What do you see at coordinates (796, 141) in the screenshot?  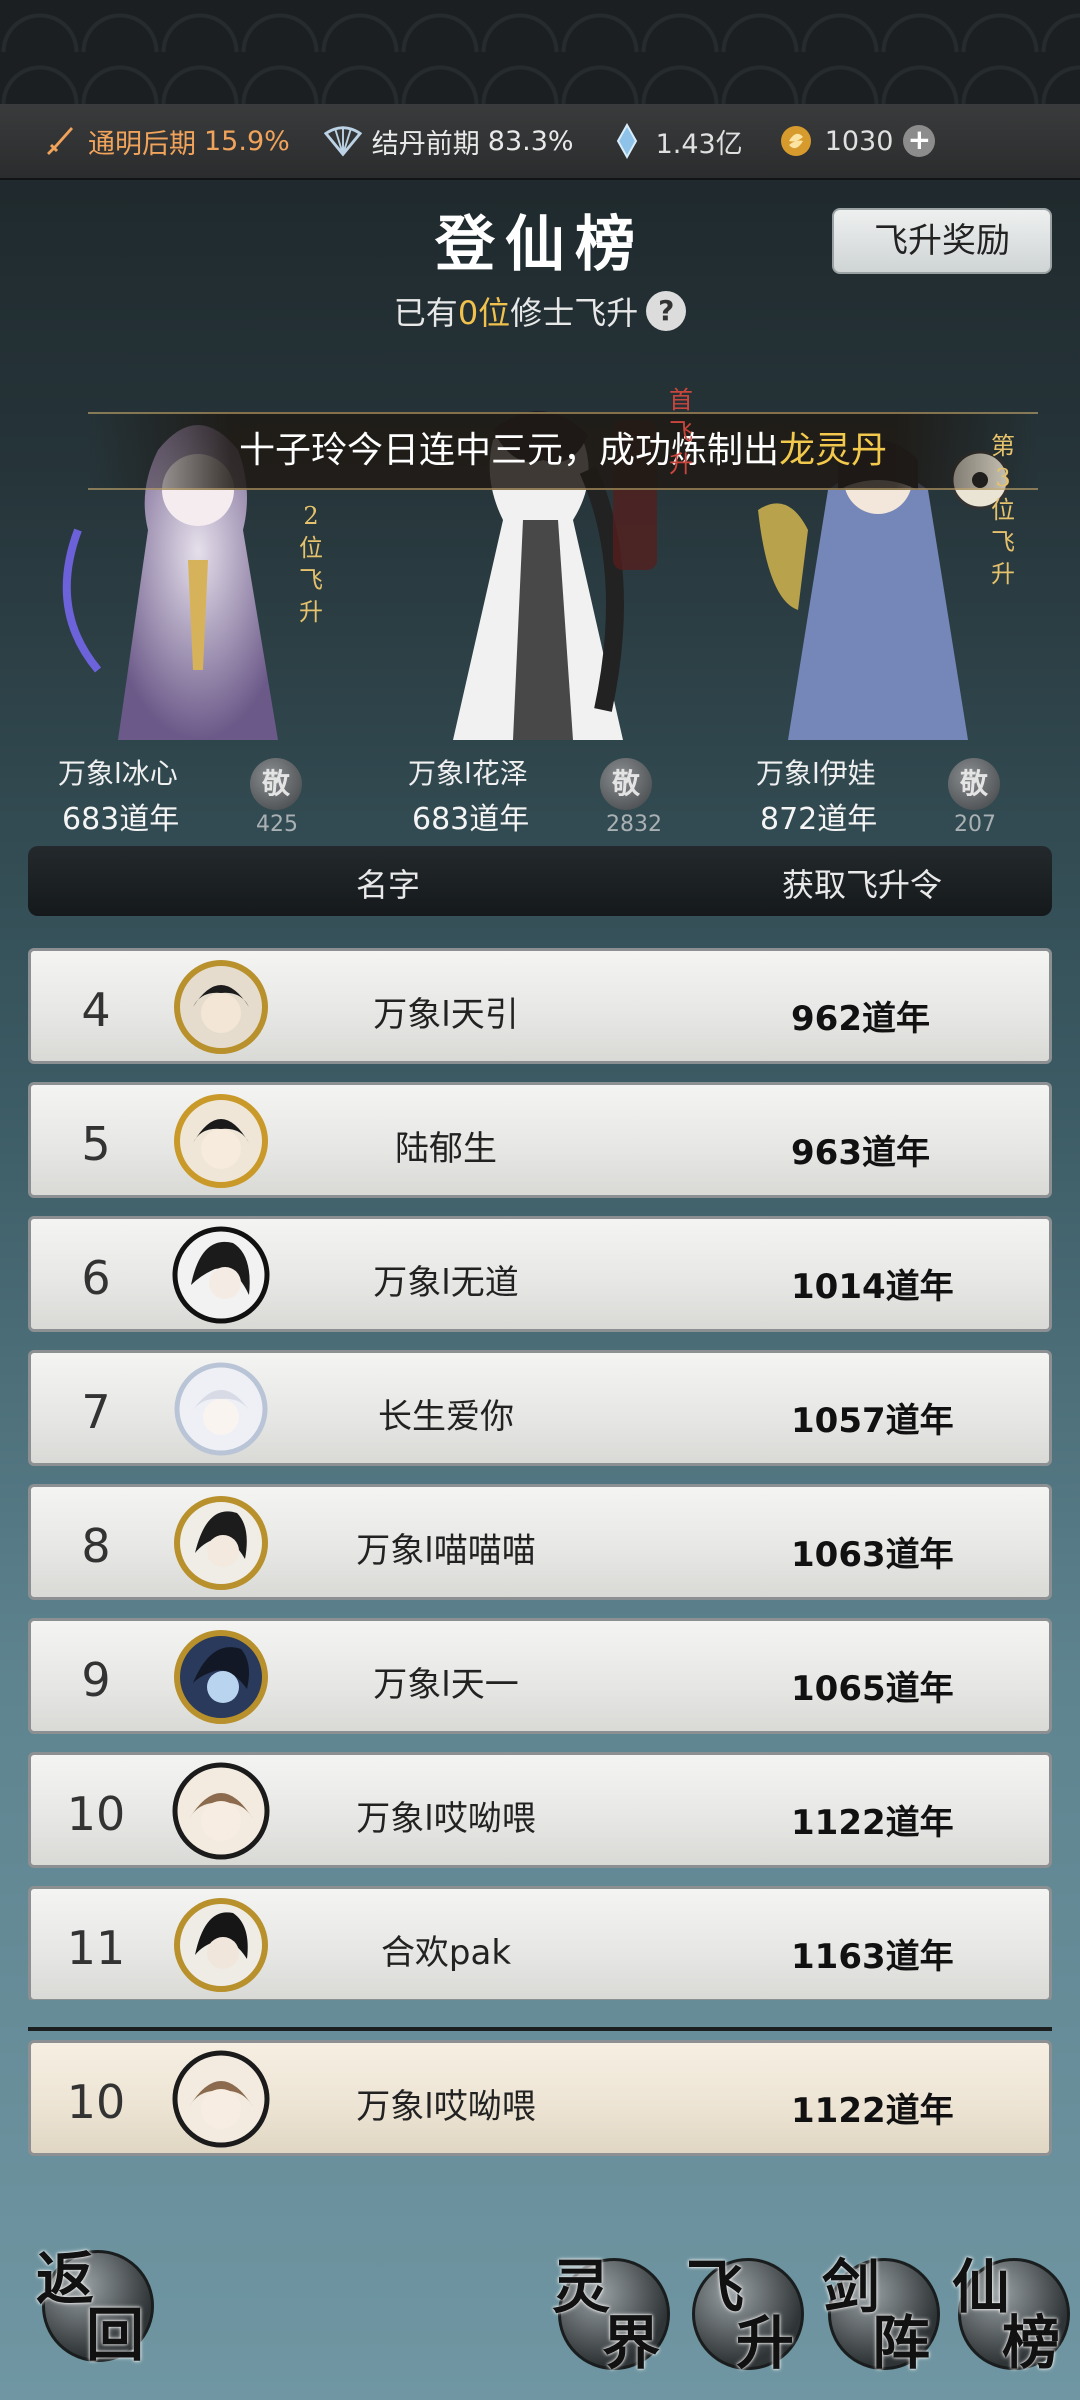 I see `coin-icon` at bounding box center [796, 141].